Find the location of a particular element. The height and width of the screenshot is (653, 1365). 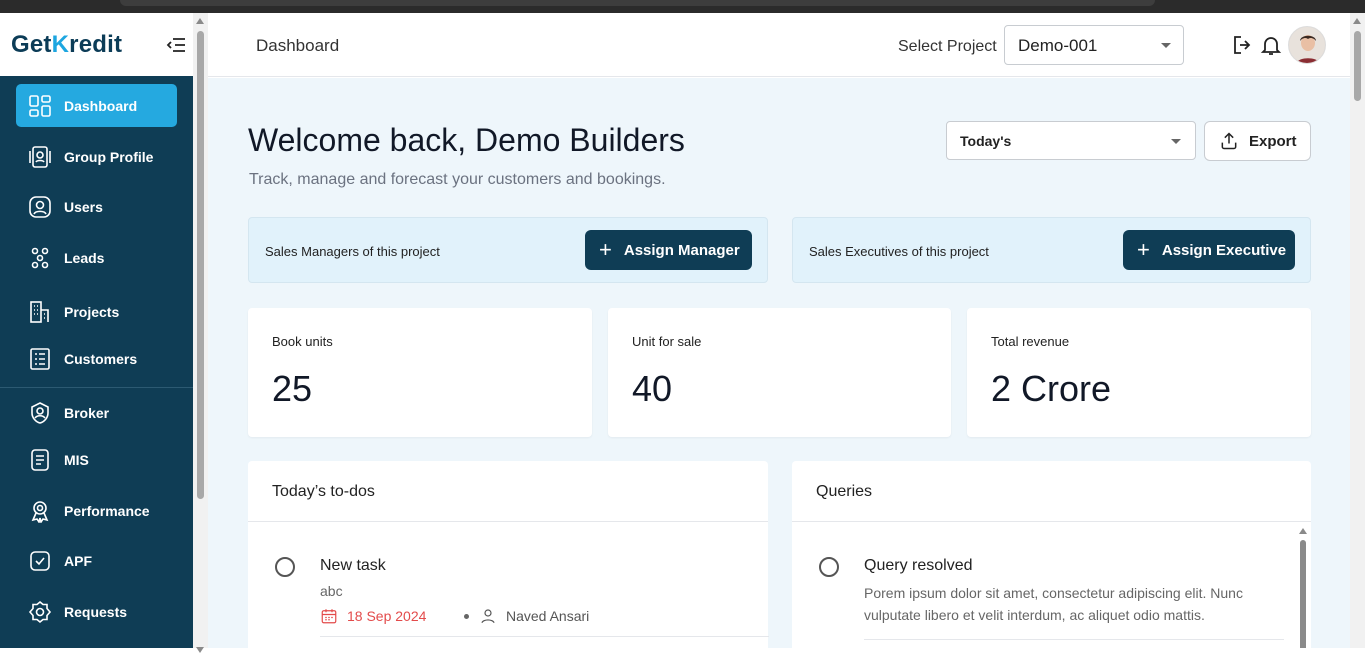

sidebar-divider is located at coordinates (96, 387).